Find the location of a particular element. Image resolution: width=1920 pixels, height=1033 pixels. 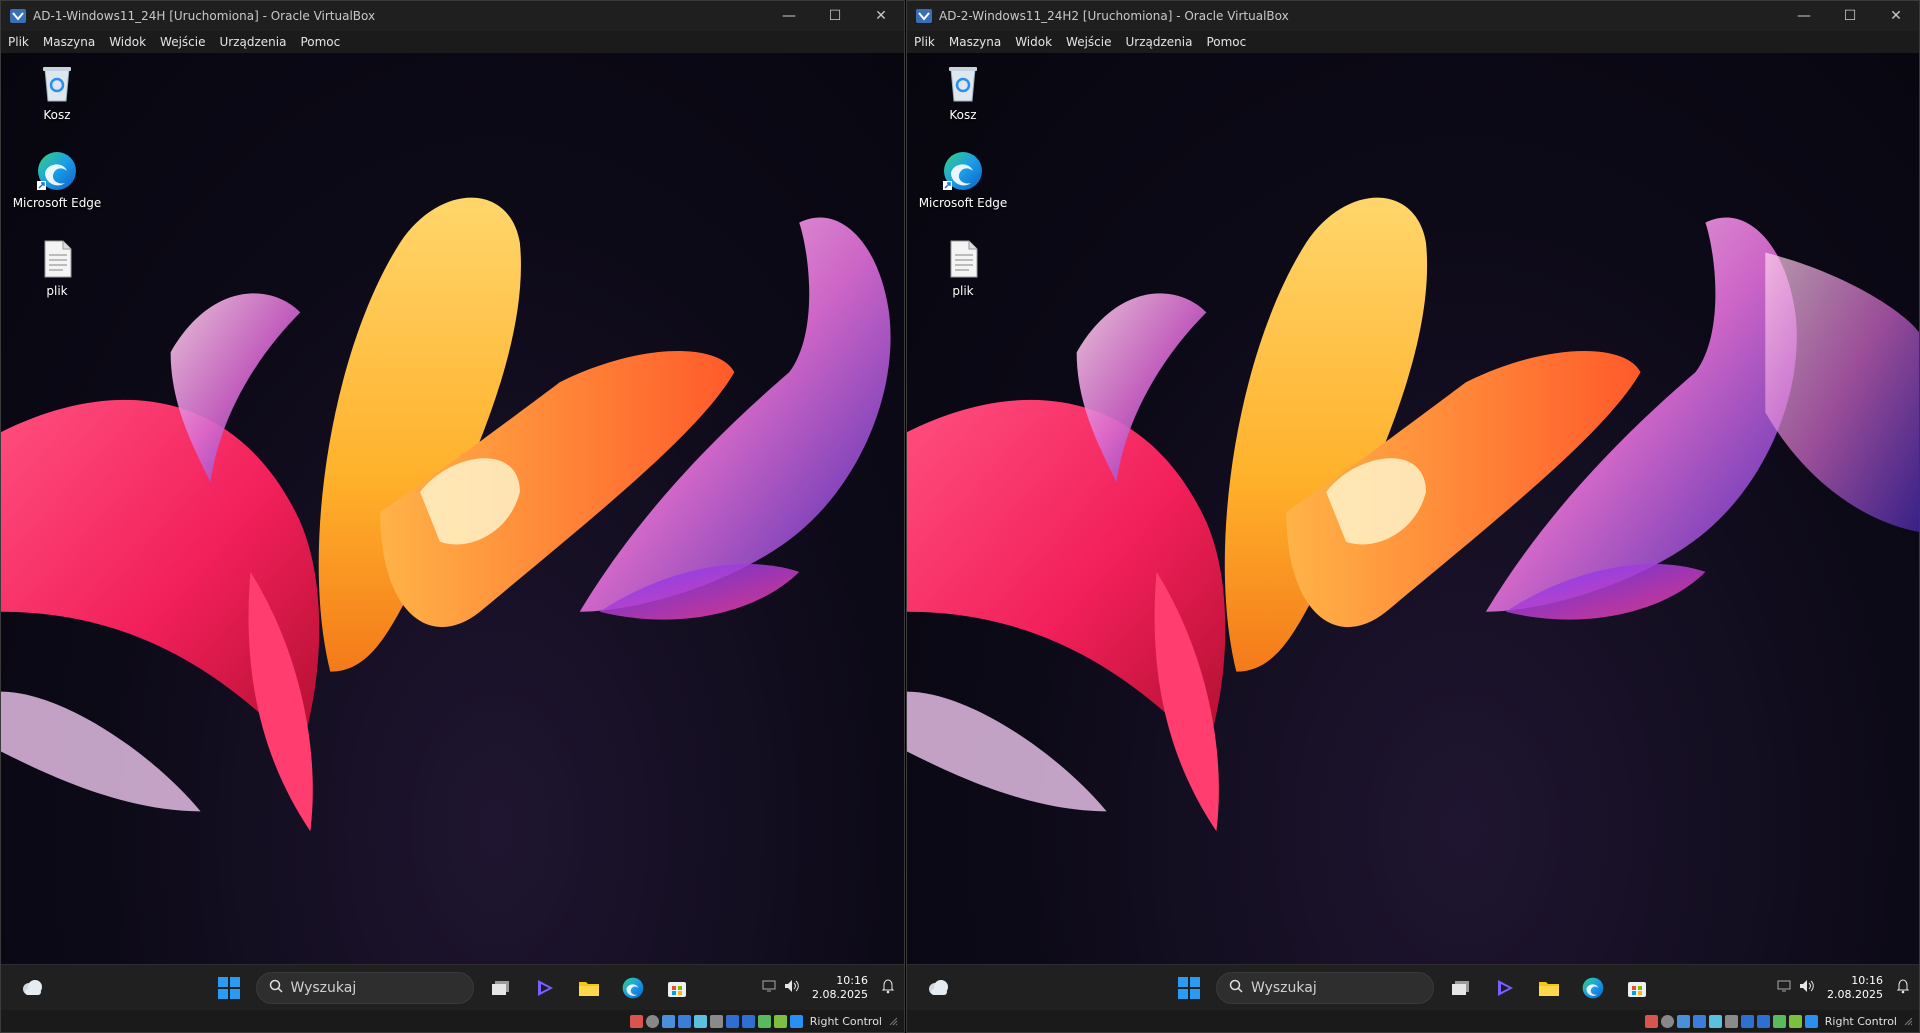

search-icon is located at coordinates (276, 988).